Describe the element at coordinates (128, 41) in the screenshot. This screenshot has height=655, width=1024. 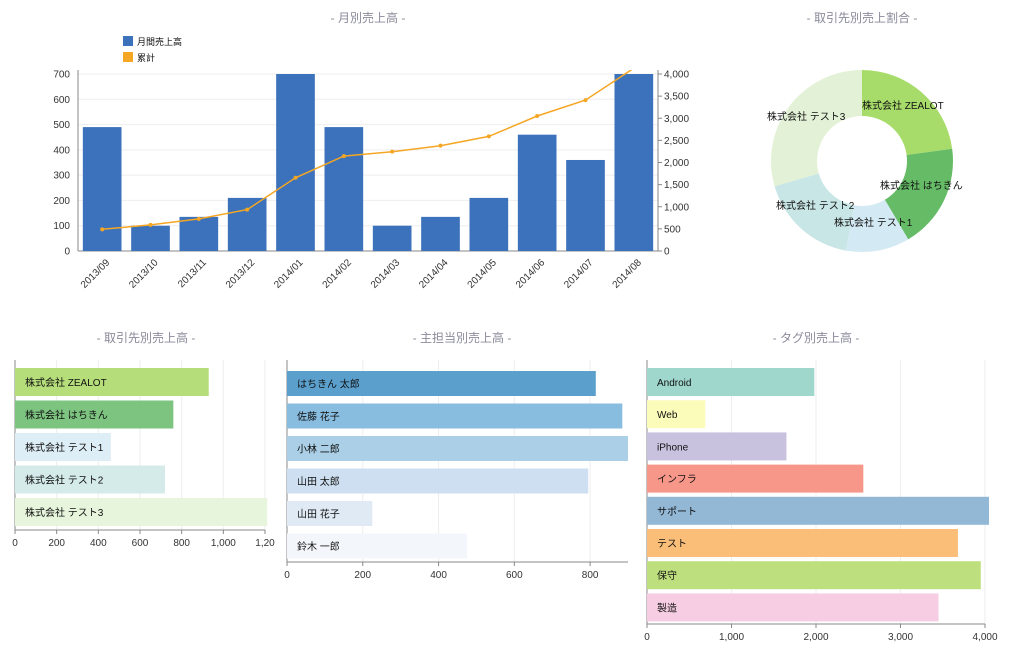
I see `legend-swatch-bar` at that location.